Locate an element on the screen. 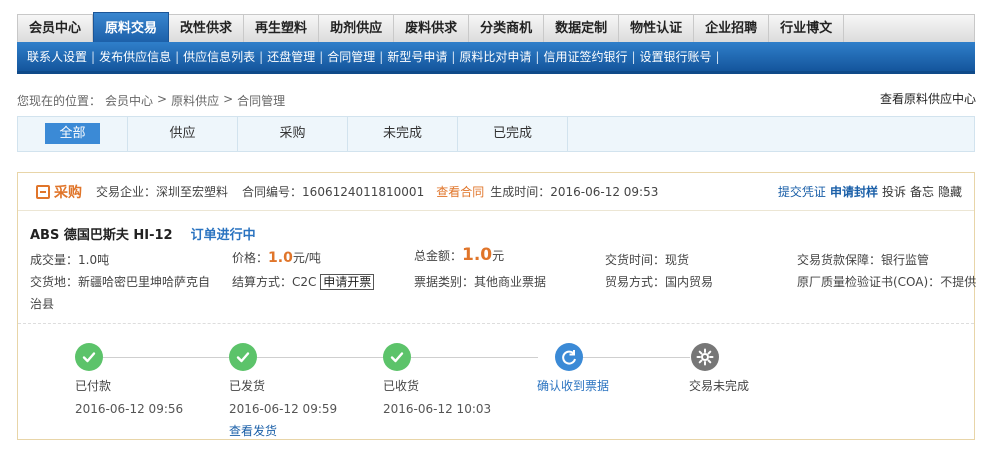 Image resolution: width=990 pixels, height=452 pixels. tab-recruitment: 企业招聘 is located at coordinates (732, 29).